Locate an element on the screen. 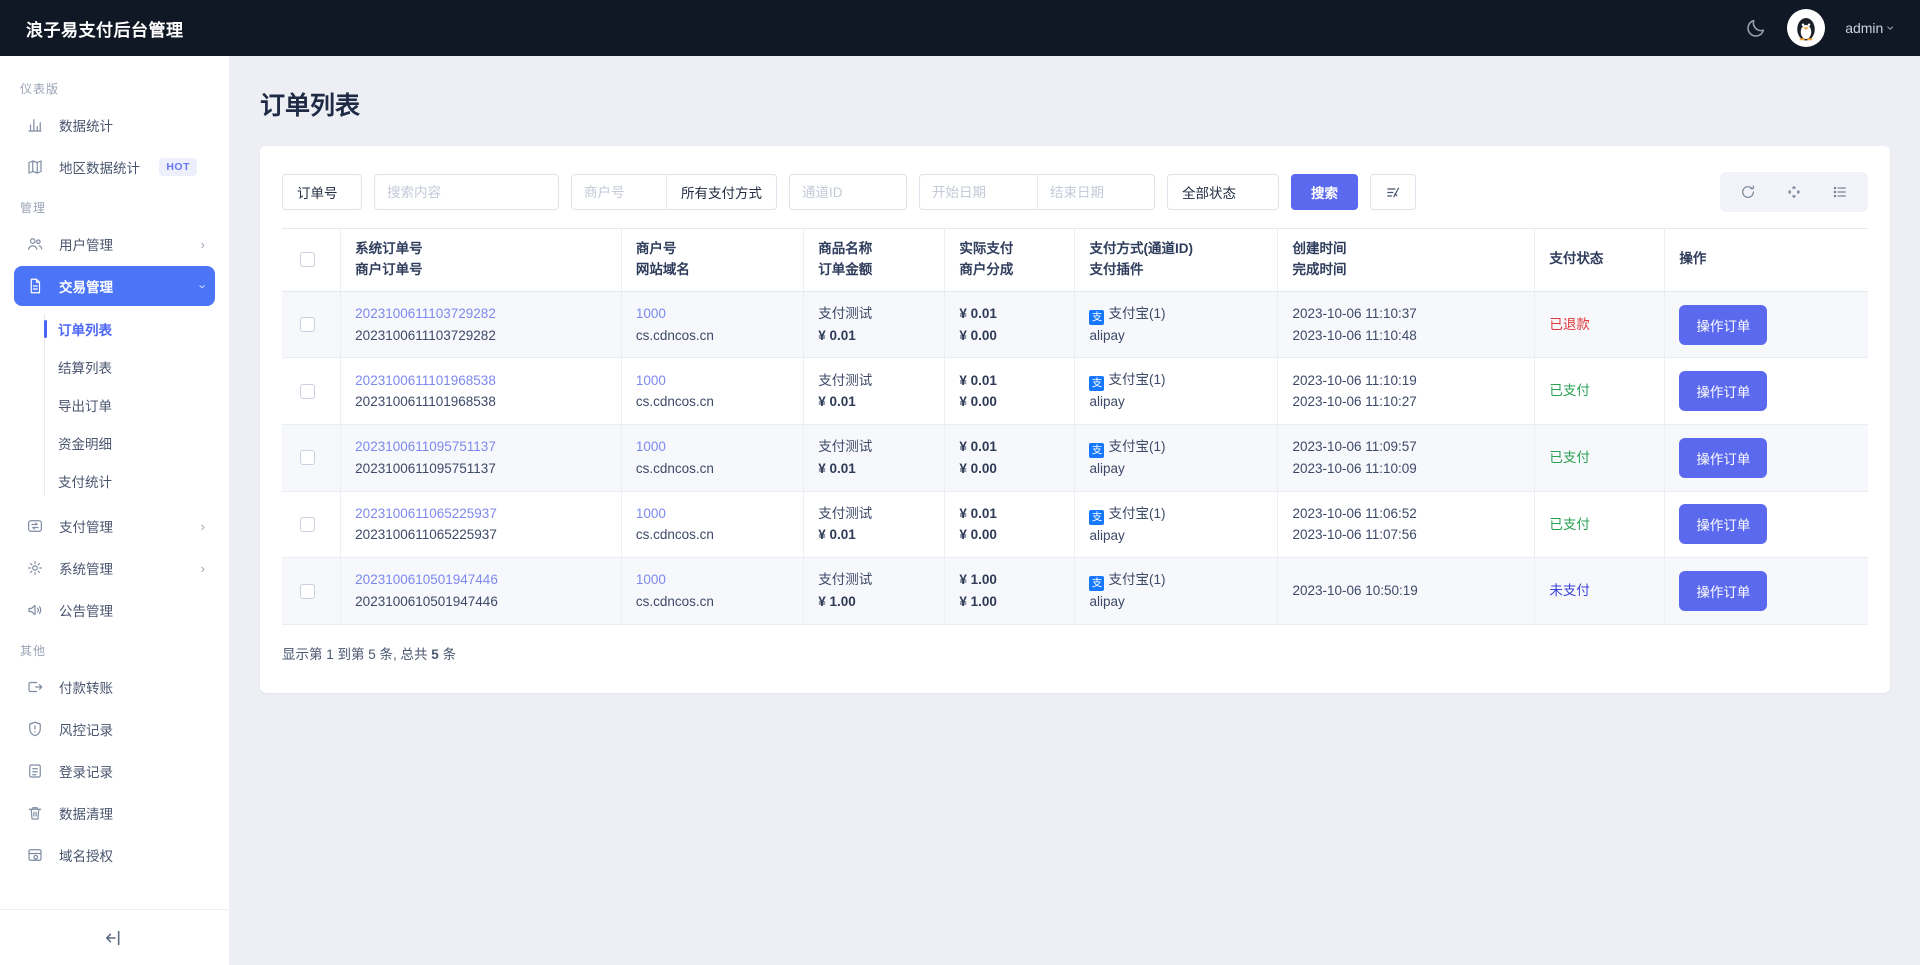 This screenshot has height=965, width=1920. completed-time: 2023-10-06 11:10:09 is located at coordinates (1354, 468).